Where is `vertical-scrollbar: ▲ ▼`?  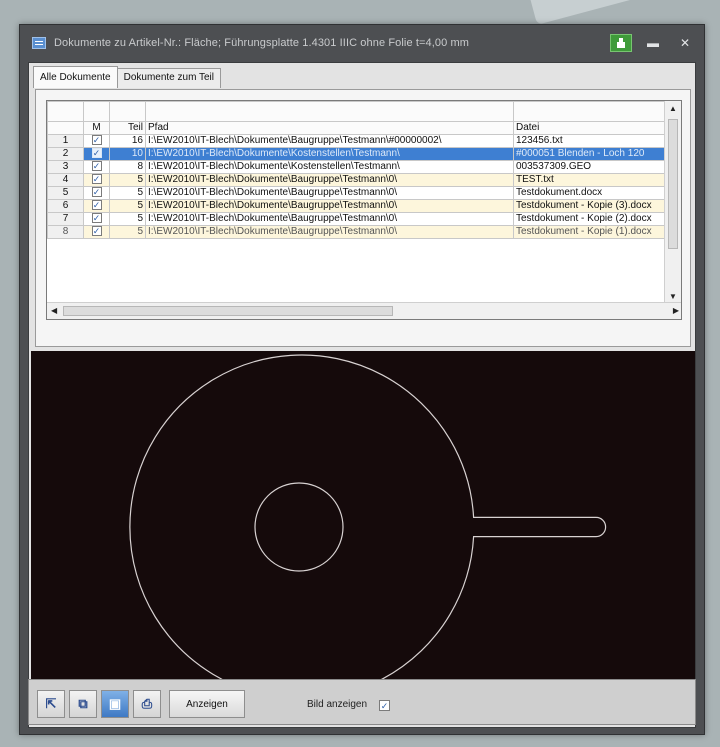
vertical-scrollbar: ▲ ▼ is located at coordinates (672, 202).